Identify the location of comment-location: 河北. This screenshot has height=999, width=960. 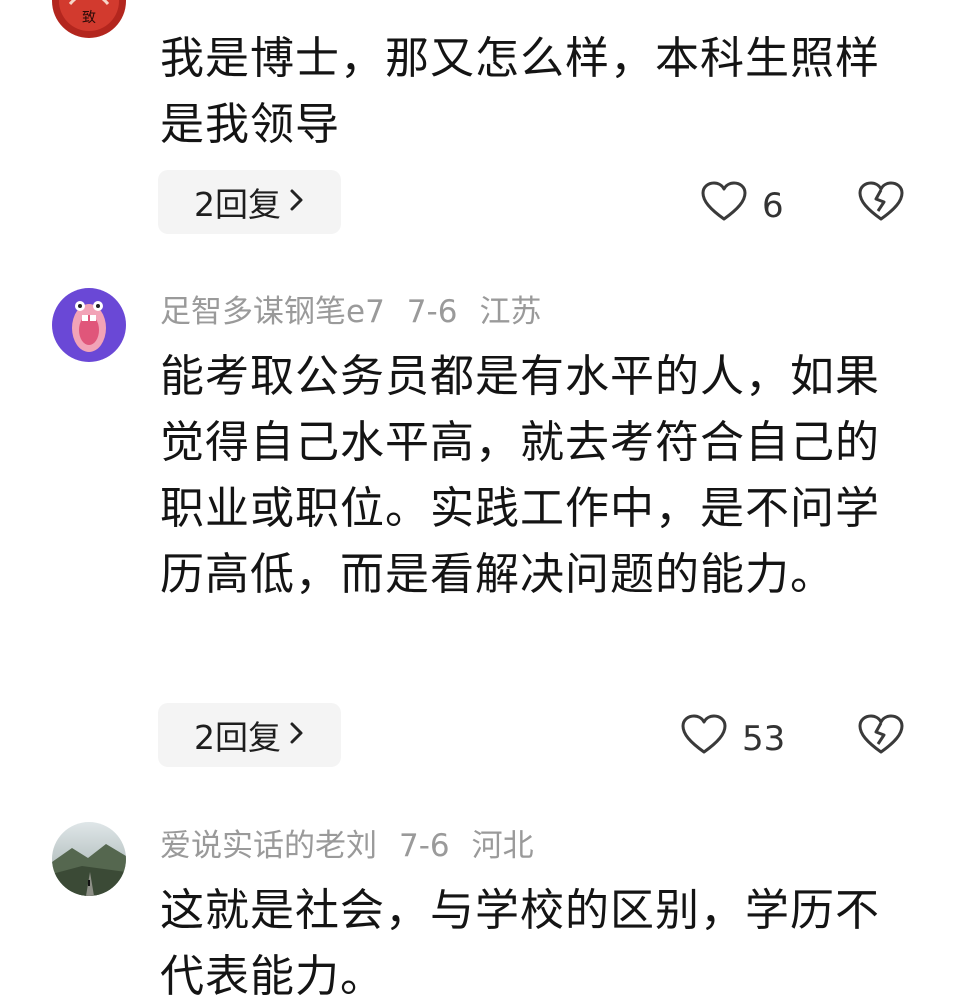
(502, 846).